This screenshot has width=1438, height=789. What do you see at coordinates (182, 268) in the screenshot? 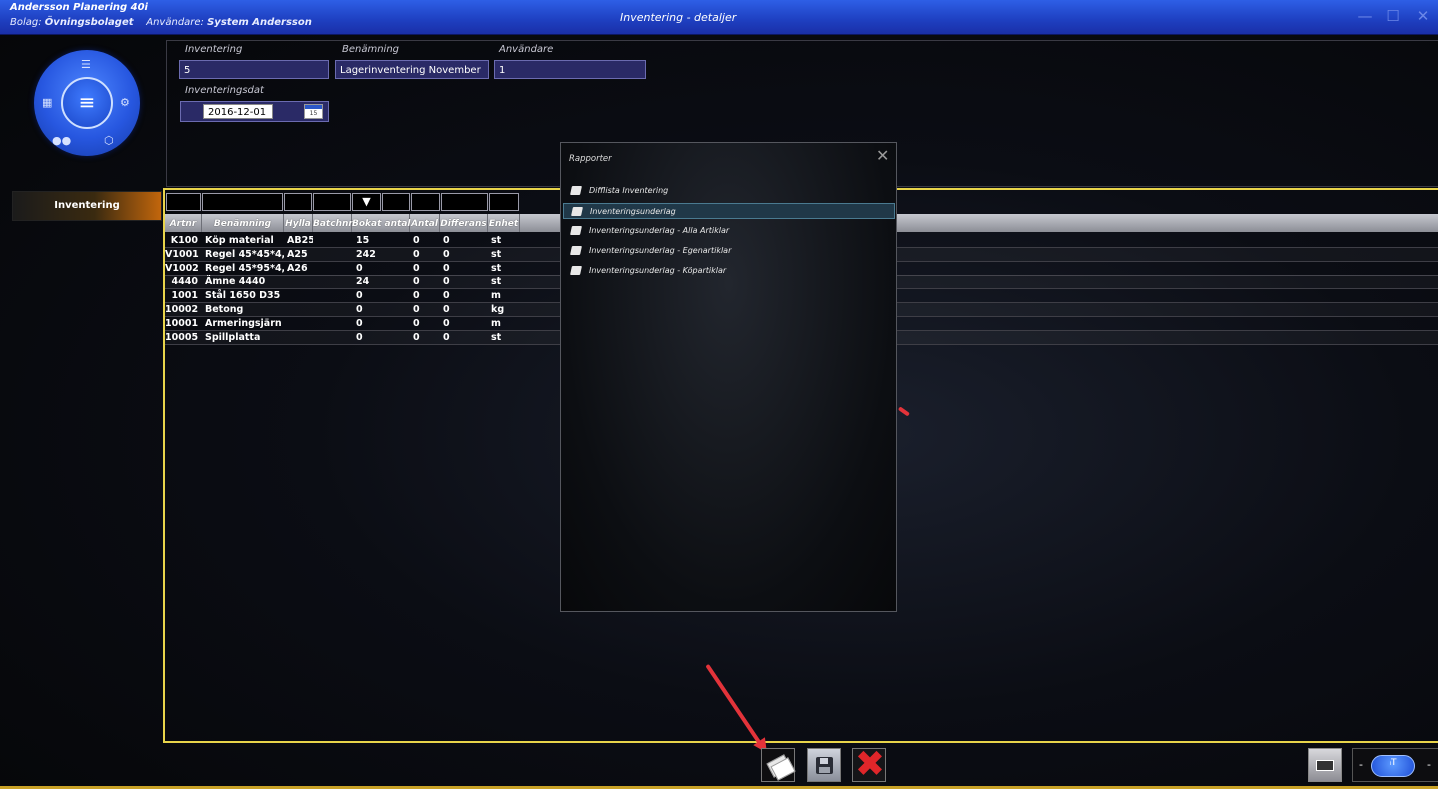
I see `table-cell: V1002` at bounding box center [182, 268].